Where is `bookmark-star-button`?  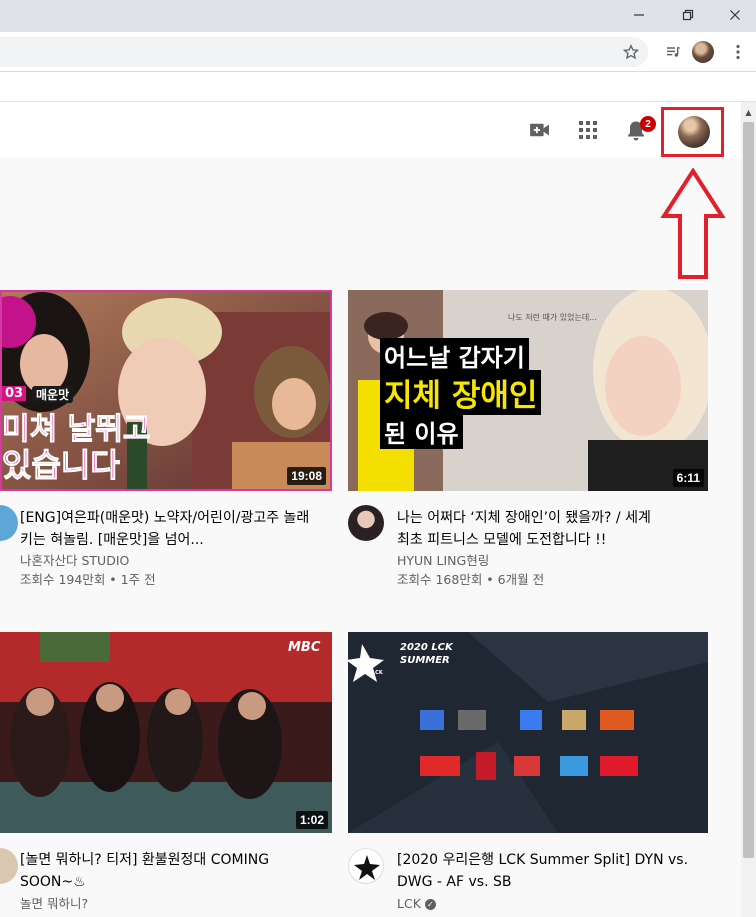
bookmark-star-button is located at coordinates (631, 52).